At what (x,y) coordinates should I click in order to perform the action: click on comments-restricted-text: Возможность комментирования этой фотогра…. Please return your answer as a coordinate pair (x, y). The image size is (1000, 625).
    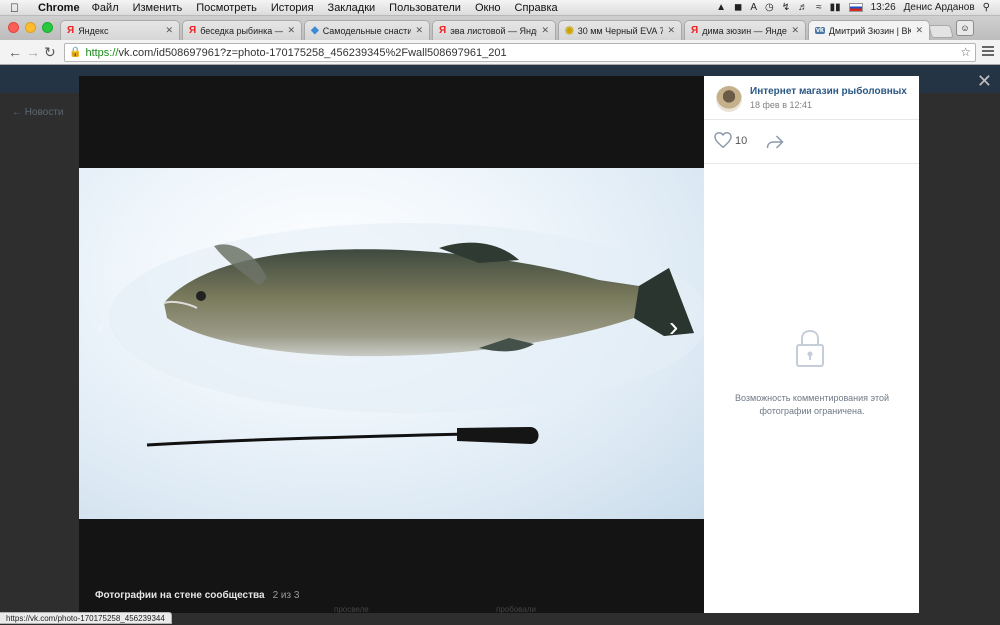
    Looking at the image, I should click on (812, 404).